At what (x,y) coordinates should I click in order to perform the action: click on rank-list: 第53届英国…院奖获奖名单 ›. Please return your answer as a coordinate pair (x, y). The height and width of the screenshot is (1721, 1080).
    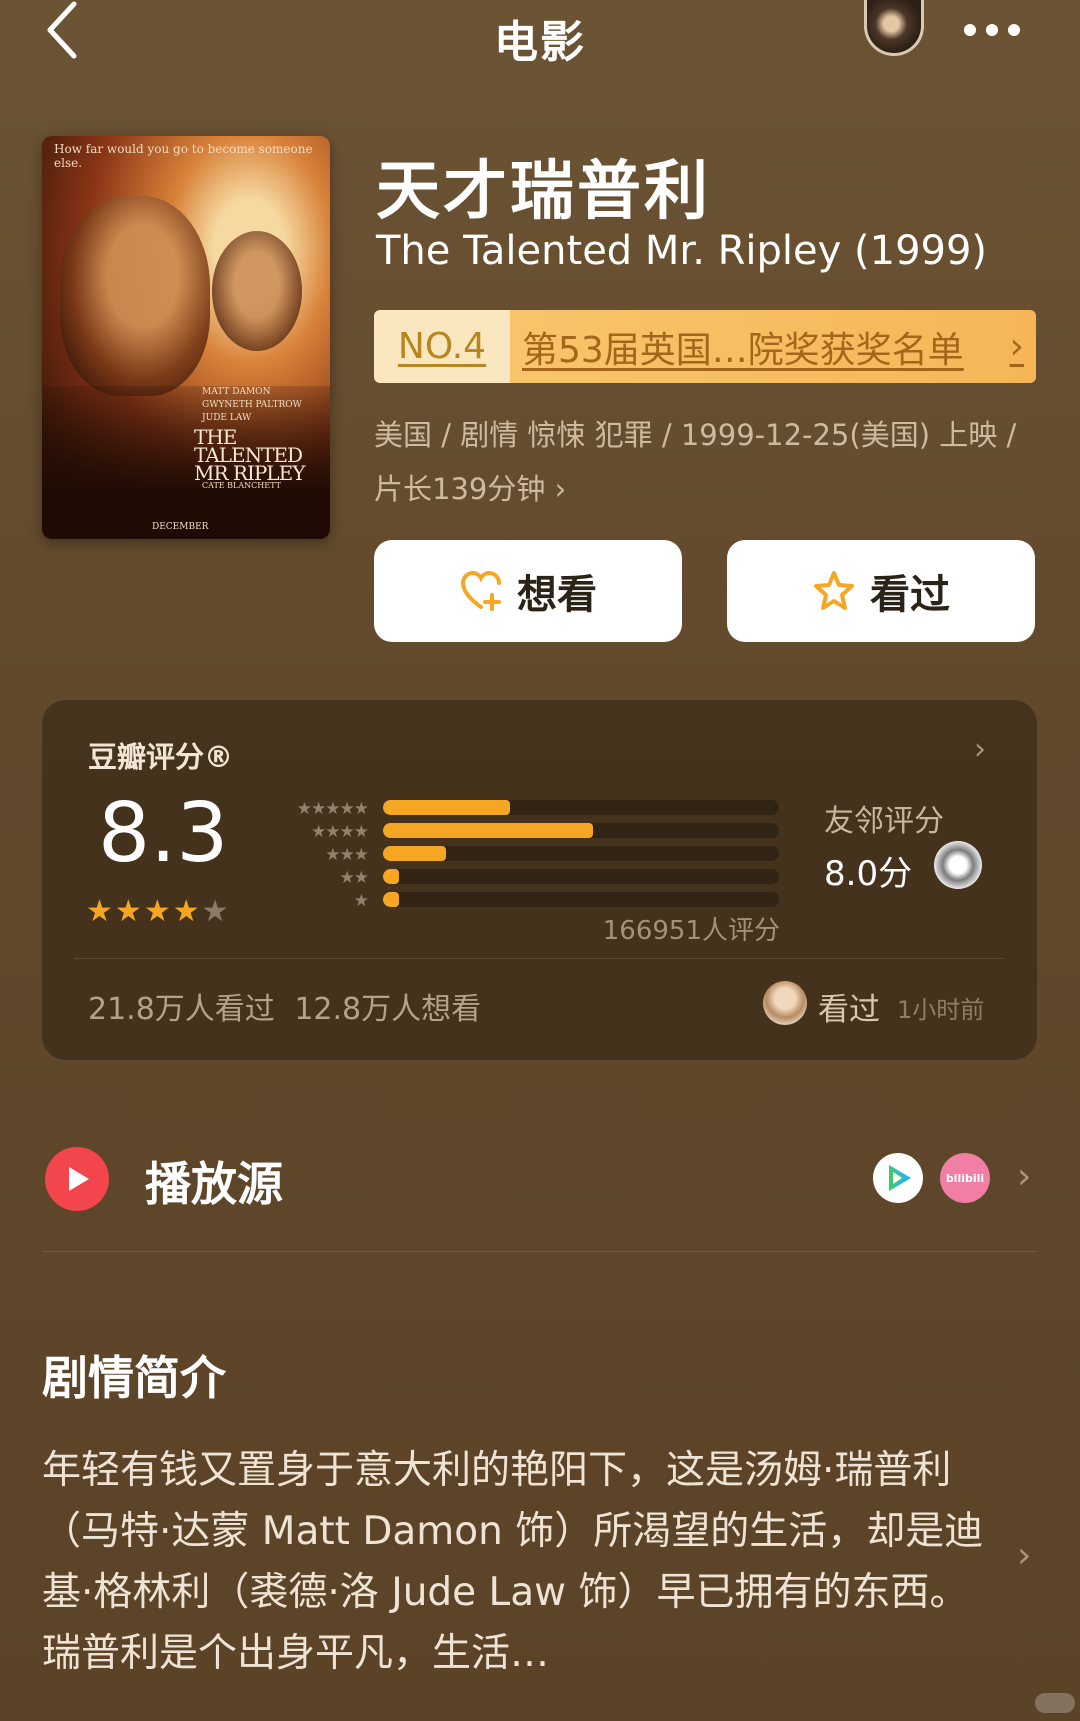
    Looking at the image, I should click on (773, 346).